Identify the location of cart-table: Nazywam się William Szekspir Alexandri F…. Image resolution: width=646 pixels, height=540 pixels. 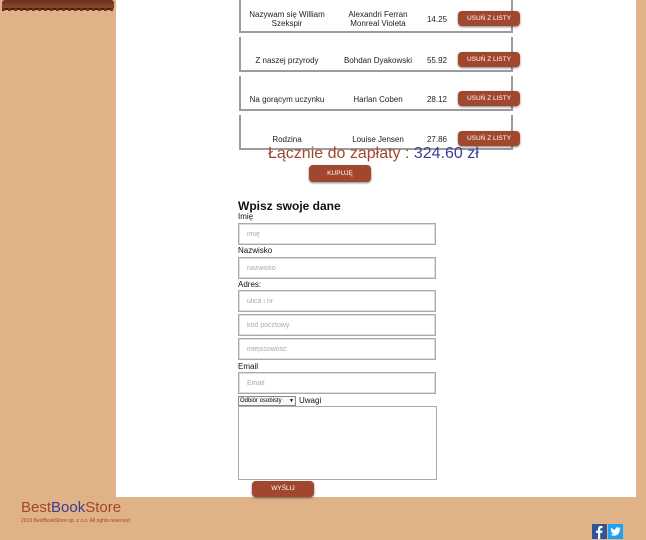
(379, 77).